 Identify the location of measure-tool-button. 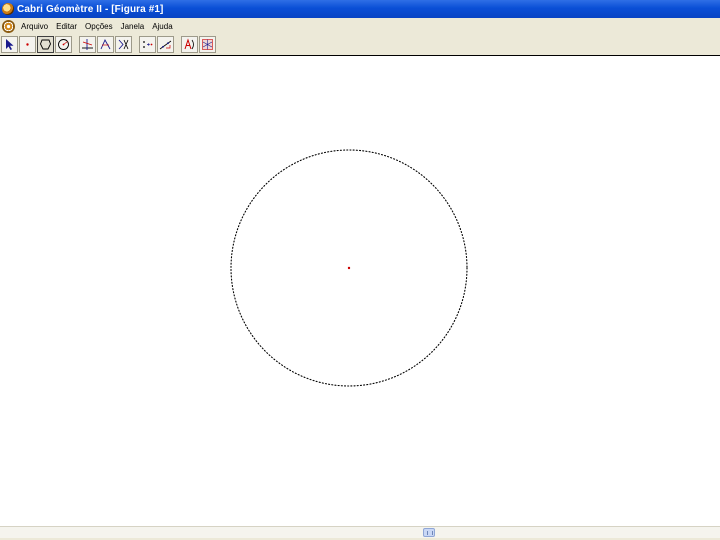
(165, 44).